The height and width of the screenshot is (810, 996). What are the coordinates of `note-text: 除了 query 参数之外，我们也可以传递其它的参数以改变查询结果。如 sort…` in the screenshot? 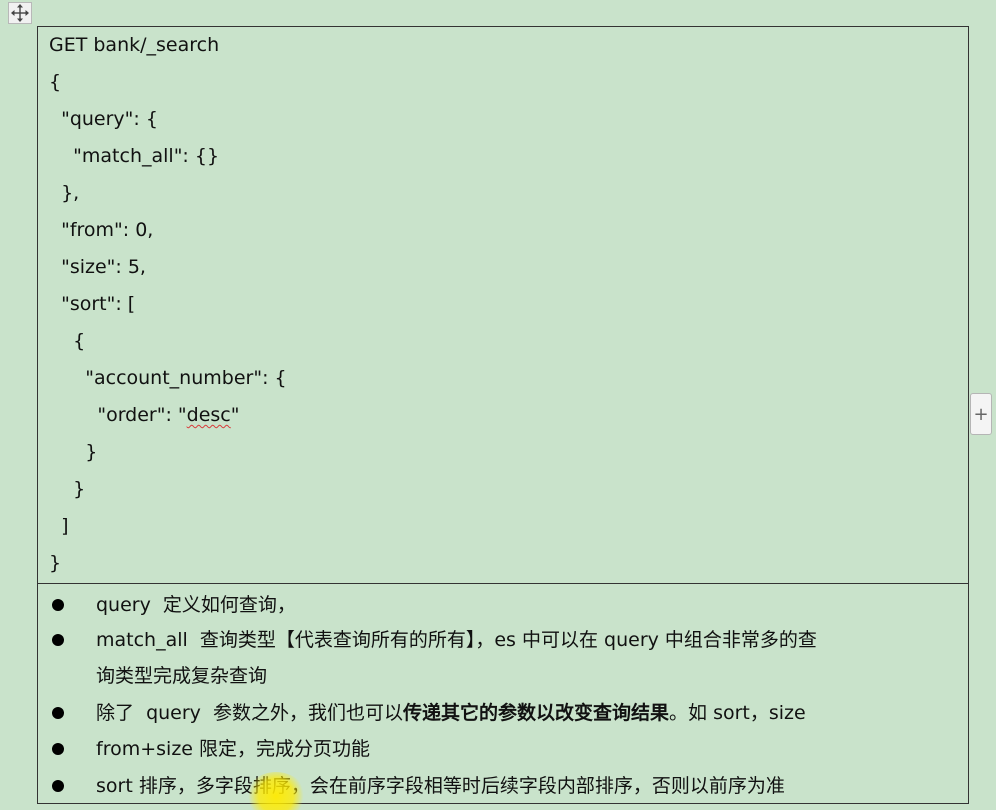 It's located at (451, 713).